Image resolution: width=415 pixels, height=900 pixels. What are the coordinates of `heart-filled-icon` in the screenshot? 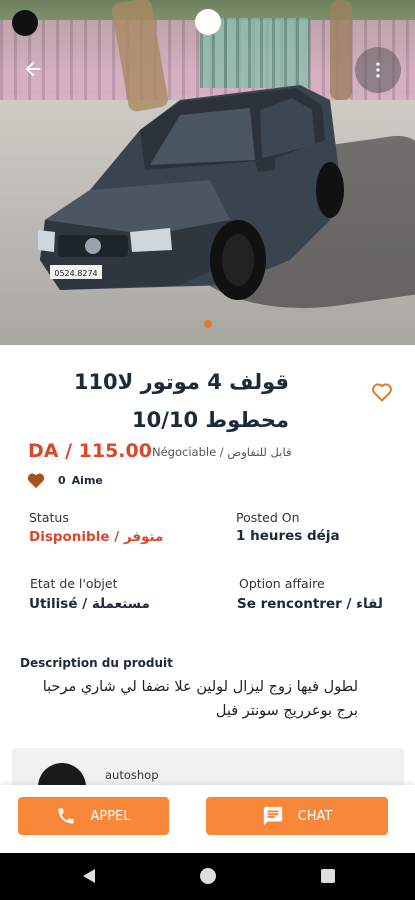 It's located at (36, 481).